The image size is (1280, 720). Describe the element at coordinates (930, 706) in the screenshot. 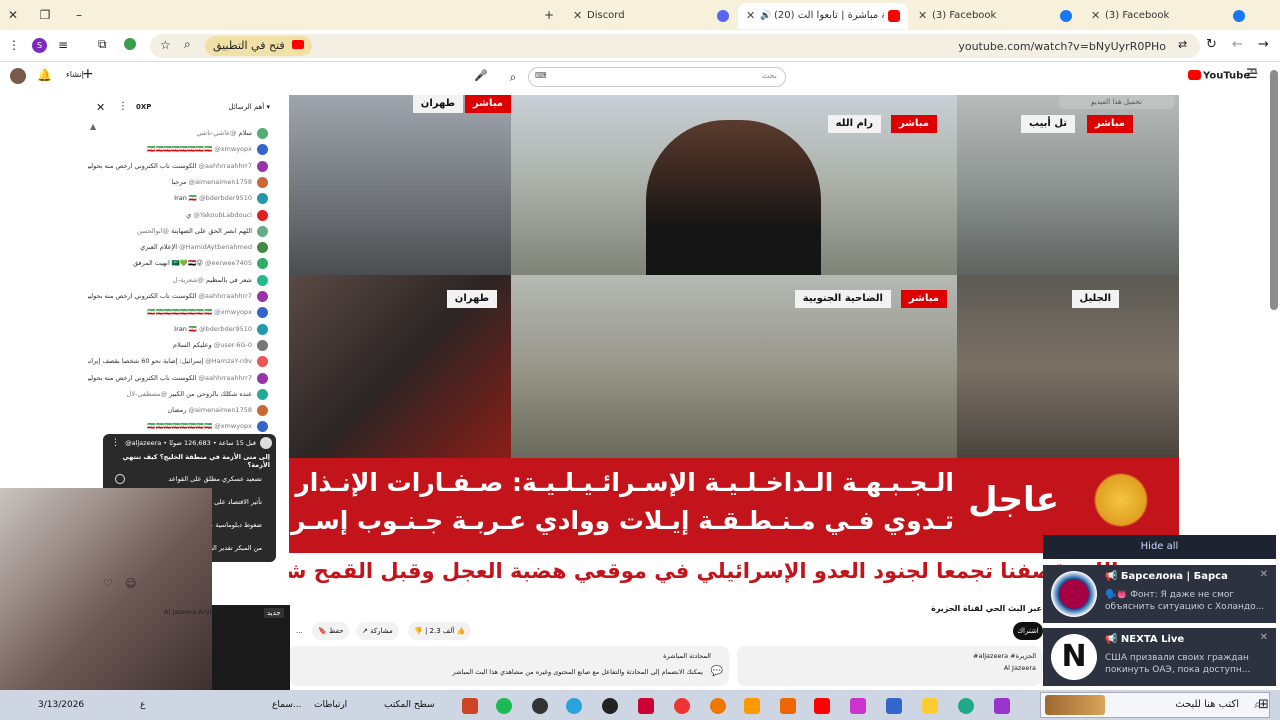

I see `file-explorer-icon` at that location.